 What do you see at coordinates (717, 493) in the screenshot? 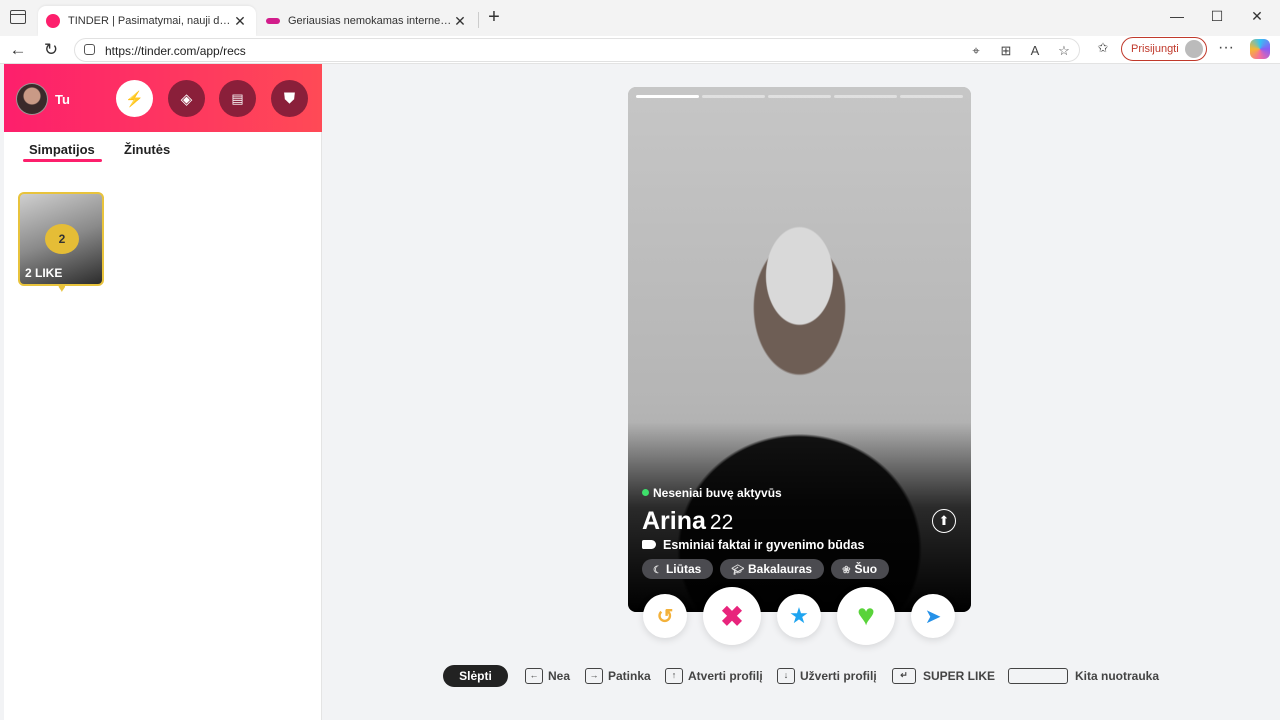
I see `activity-status-text: Neseniai buvę aktyvūs` at bounding box center [717, 493].